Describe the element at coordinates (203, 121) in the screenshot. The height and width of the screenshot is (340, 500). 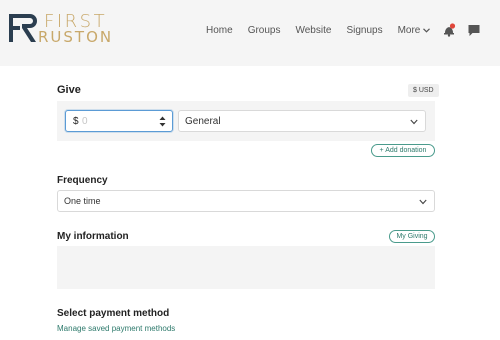
I see `fund-select-value: General` at that location.